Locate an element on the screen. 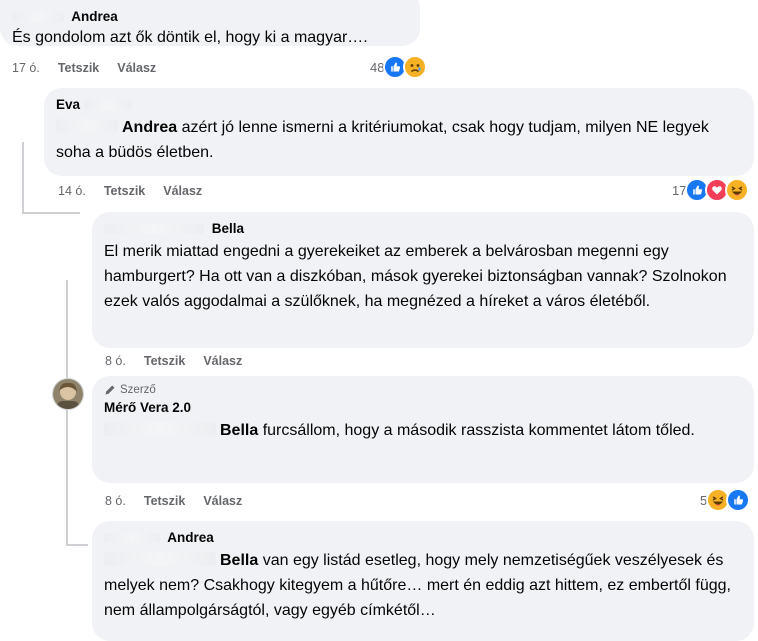  author-badge: Szerző is located at coordinates (423, 390).